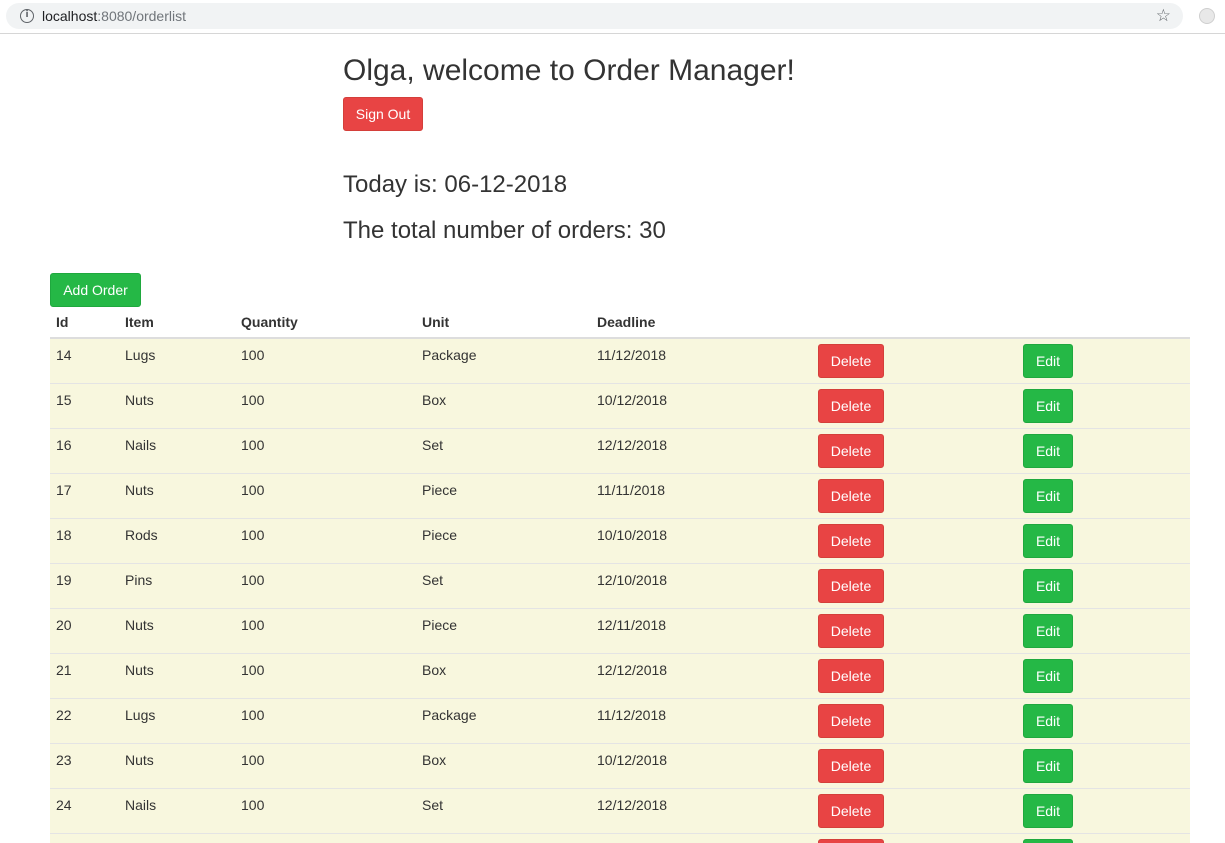 This screenshot has width=1225, height=843. What do you see at coordinates (114, 16) in the screenshot?
I see `url-text: localhost:8080/orderlist` at bounding box center [114, 16].